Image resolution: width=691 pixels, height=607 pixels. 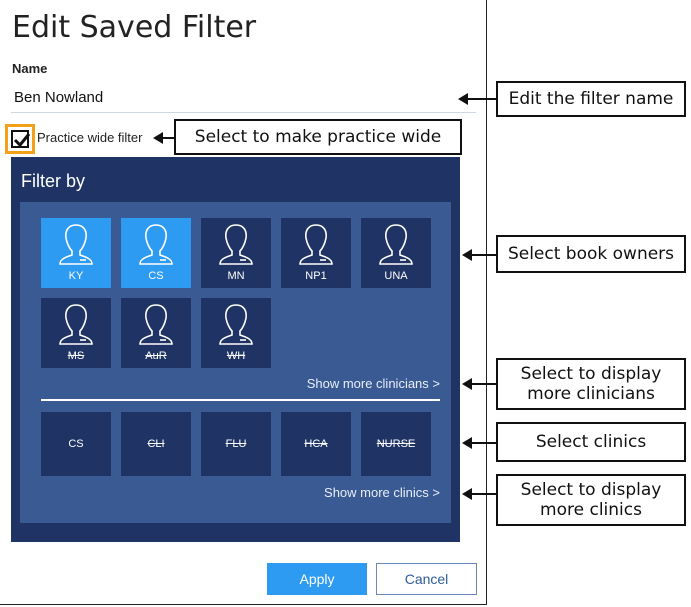 I want to click on book-owner-tile: KY, so click(x=76, y=253).